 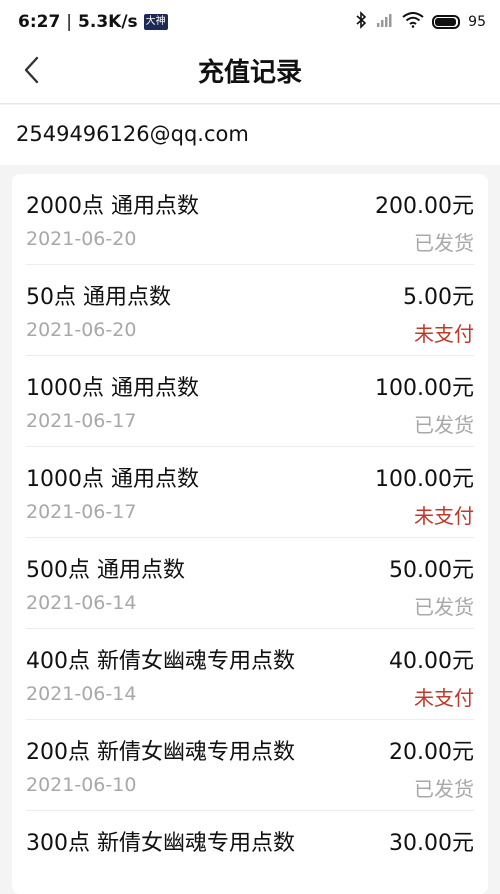 I want to click on record-name: 300点 新倩女幽魂专用点数, so click(x=160, y=843).